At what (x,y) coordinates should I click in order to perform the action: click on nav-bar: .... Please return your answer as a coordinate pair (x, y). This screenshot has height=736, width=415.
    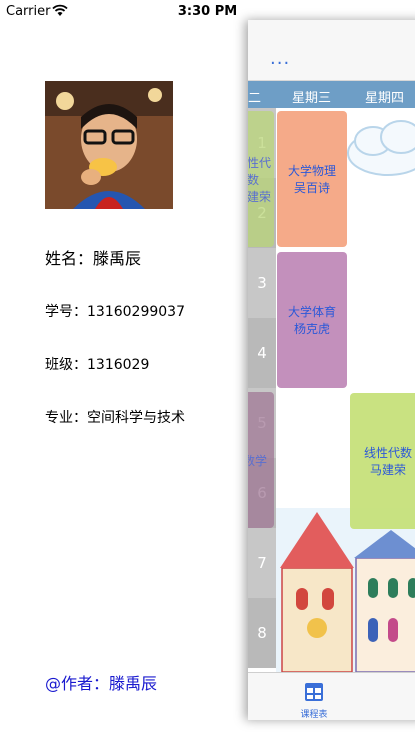
    Looking at the image, I should click on (331, 50).